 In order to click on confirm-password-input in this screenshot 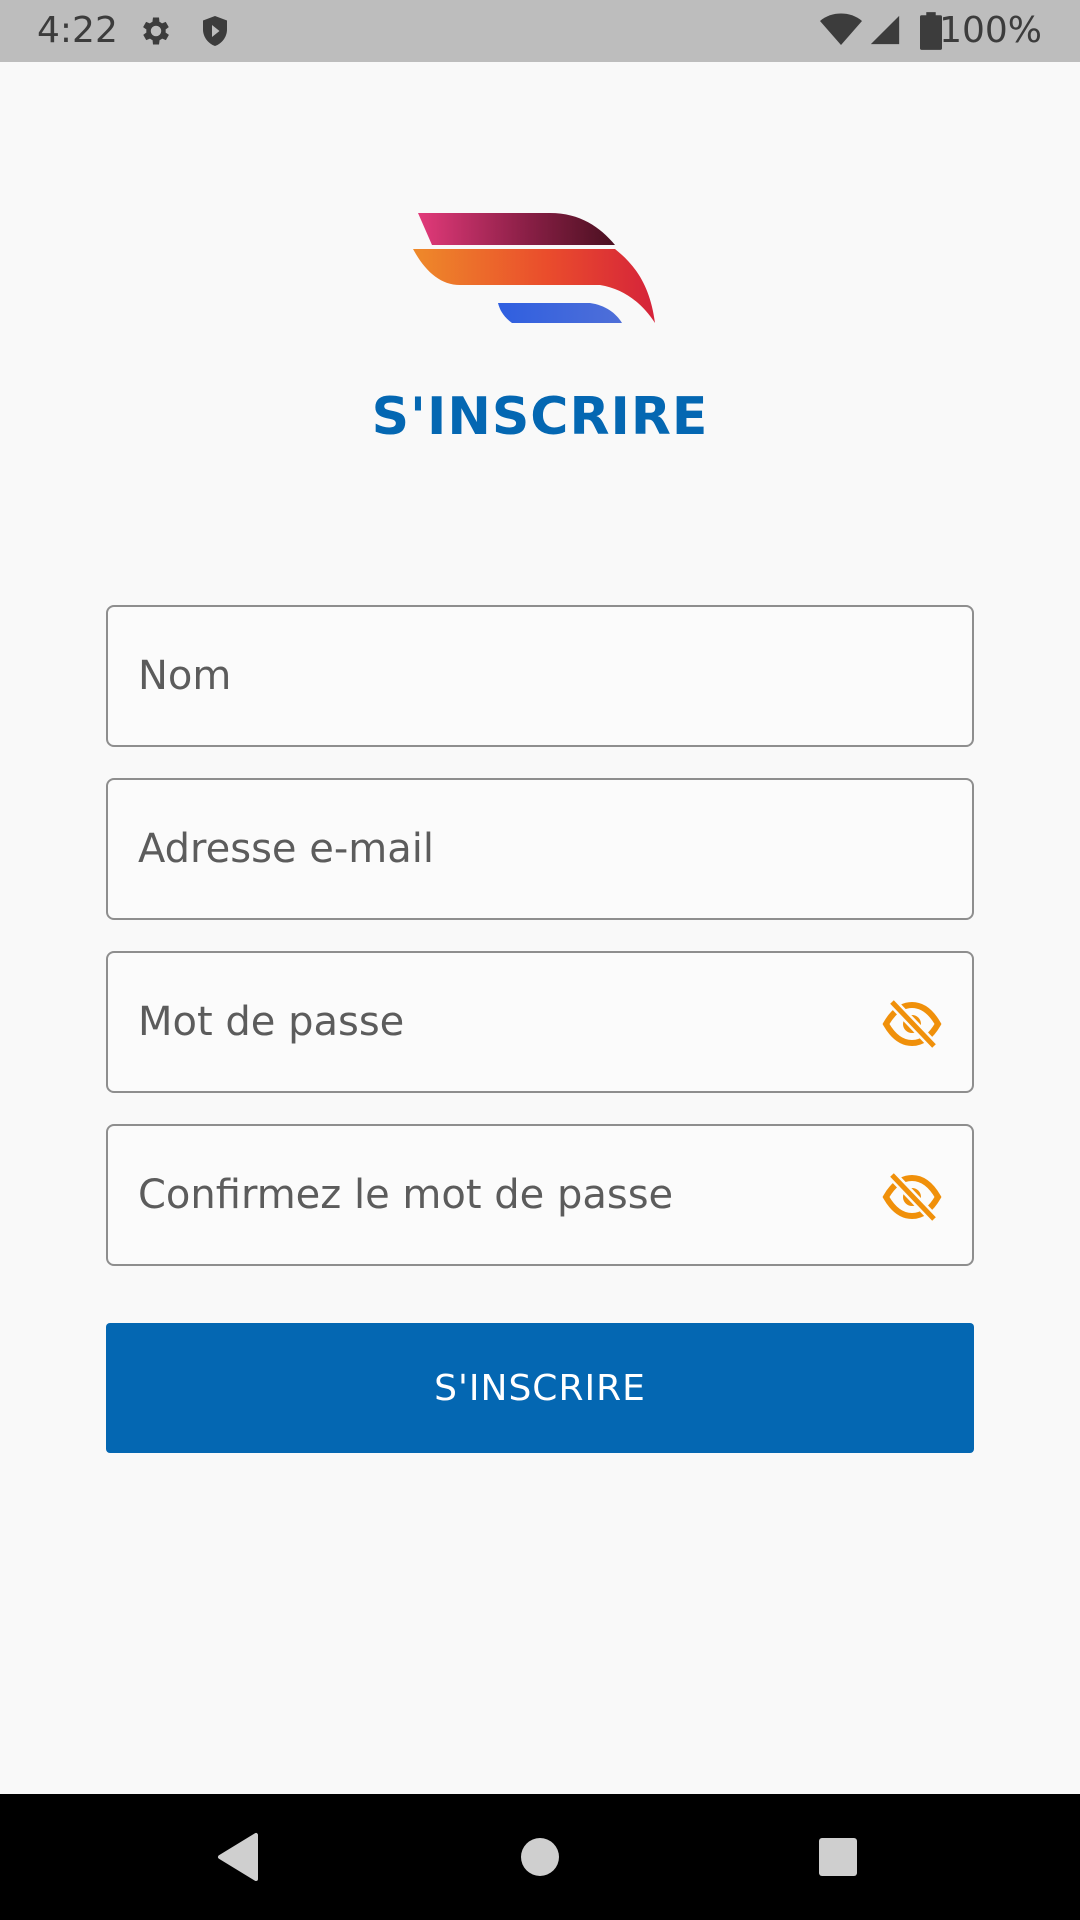, I will do `click(498, 1195)`.